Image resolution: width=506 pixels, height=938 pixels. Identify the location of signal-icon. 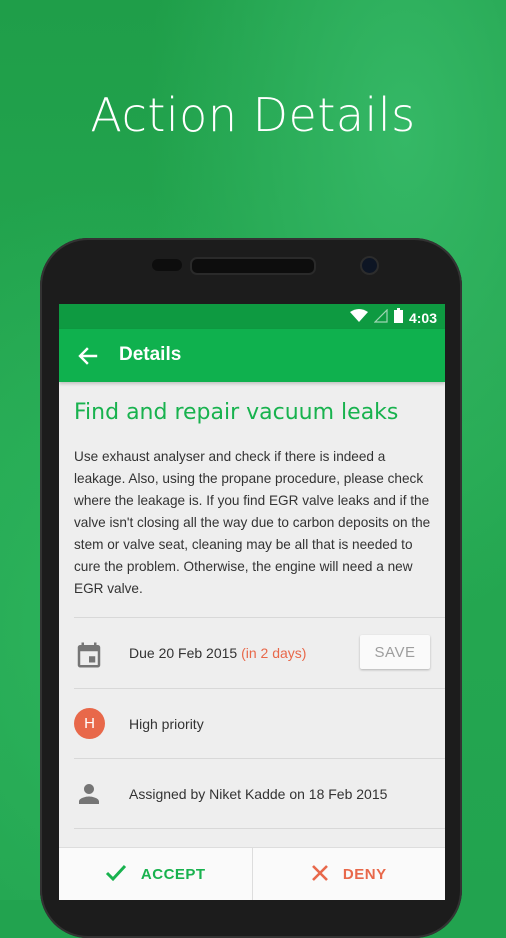
(380, 318).